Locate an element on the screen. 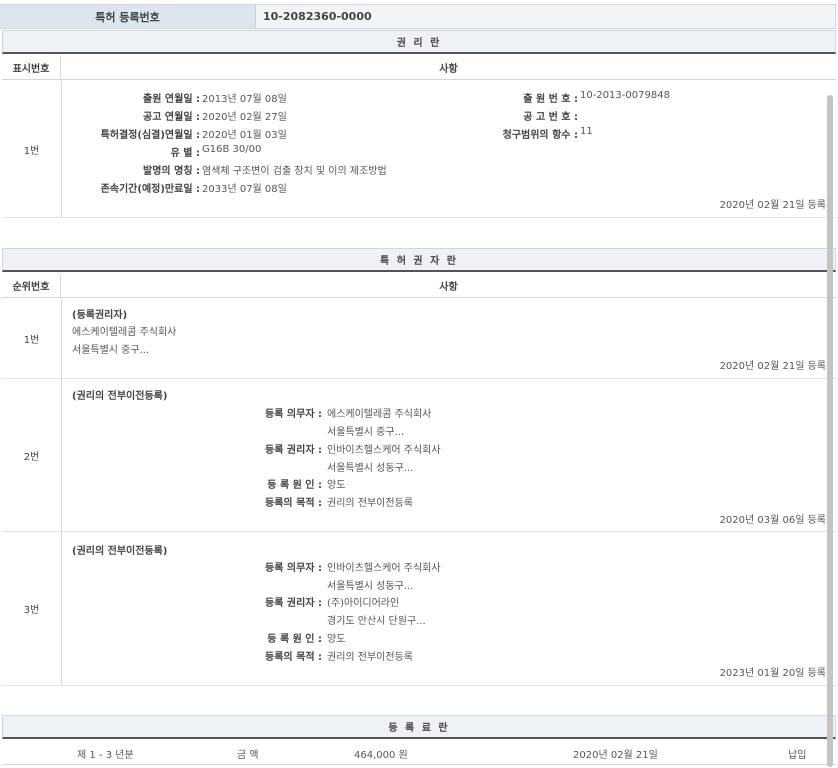 The image size is (838, 768). registration-date: 2020년 03월 06일 등록 is located at coordinates (772, 520).